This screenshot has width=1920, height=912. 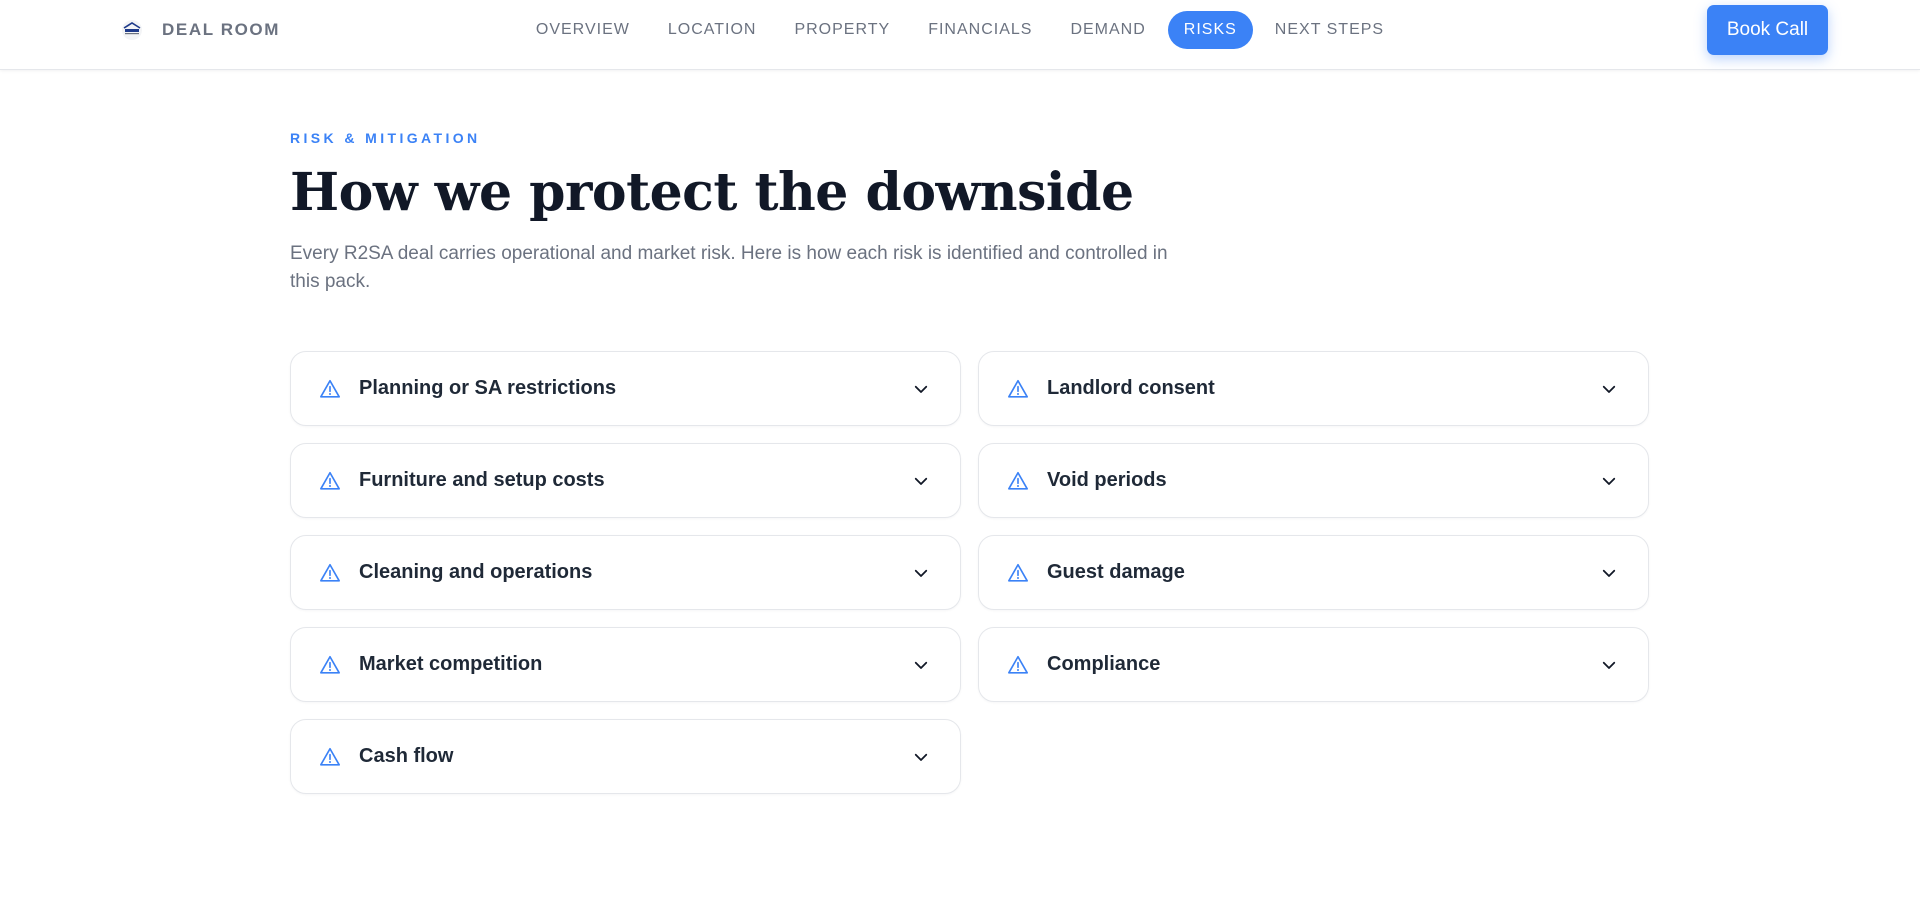 I want to click on section-eyebrow: RISK & MITIGATION, so click(x=385, y=138).